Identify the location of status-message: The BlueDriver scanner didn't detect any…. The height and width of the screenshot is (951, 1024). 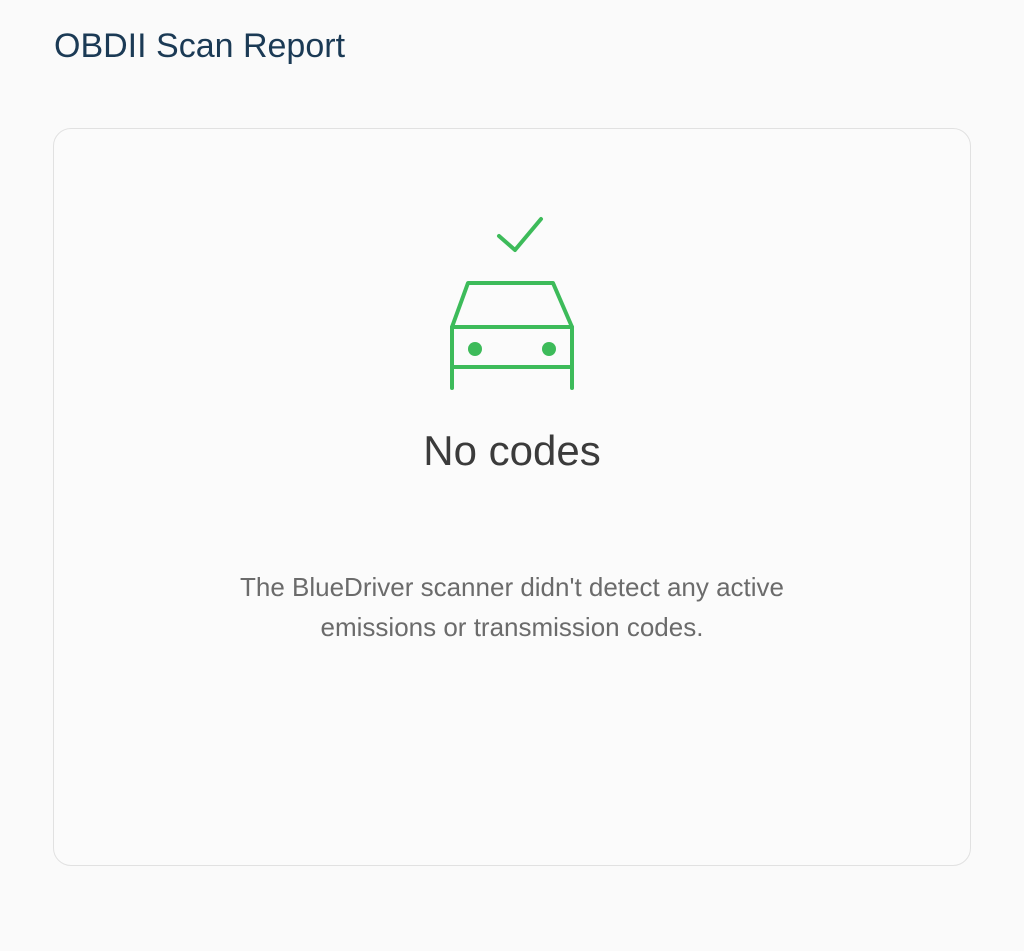
(512, 607).